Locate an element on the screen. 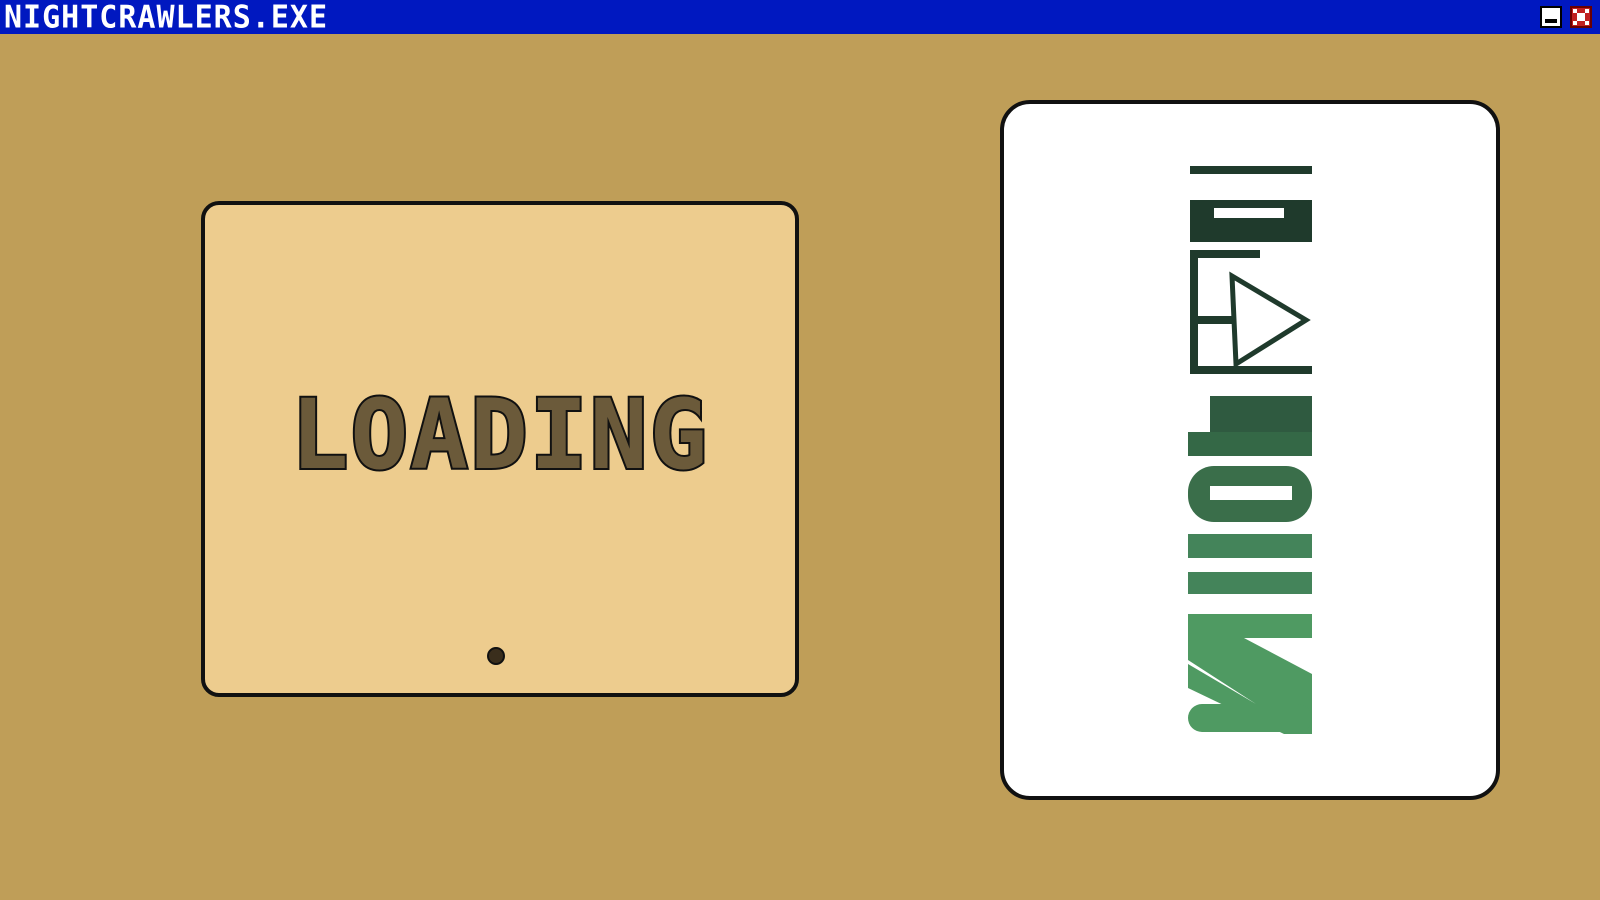  loading-label: LOADING is located at coordinates (499, 435).